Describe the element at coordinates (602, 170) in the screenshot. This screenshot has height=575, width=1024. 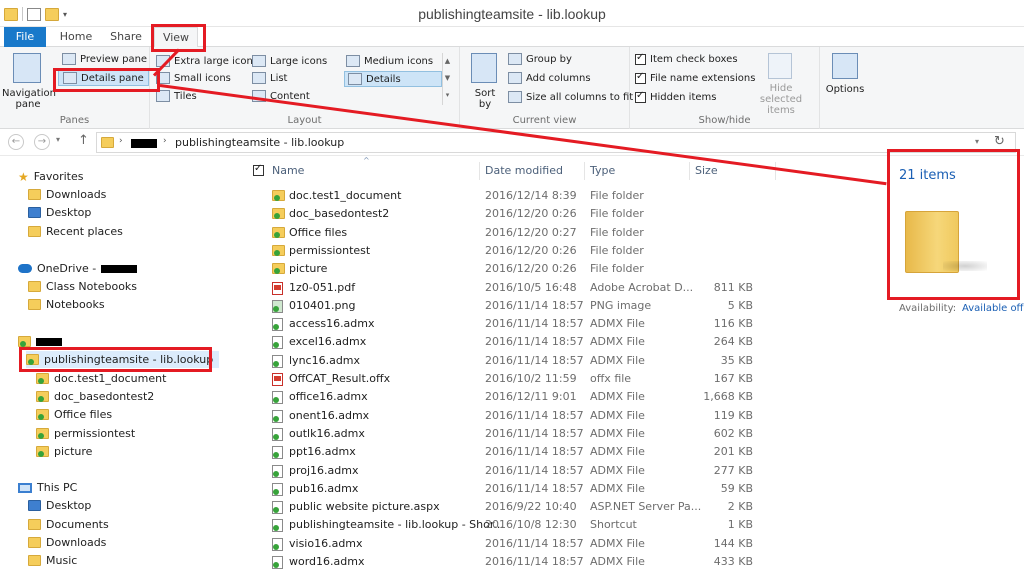
I see `column-header-type: Type` at that location.